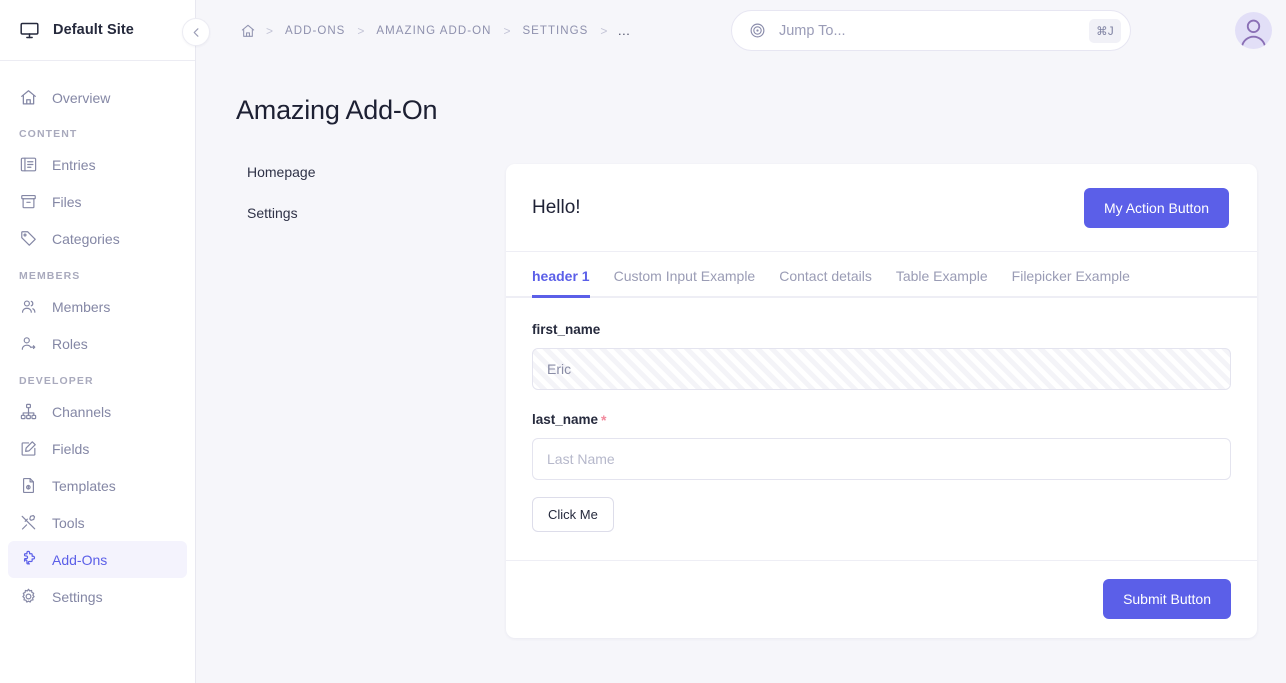 Image resolution: width=1286 pixels, height=683 pixels. What do you see at coordinates (29, 30) in the screenshot?
I see `monitor-icon` at bounding box center [29, 30].